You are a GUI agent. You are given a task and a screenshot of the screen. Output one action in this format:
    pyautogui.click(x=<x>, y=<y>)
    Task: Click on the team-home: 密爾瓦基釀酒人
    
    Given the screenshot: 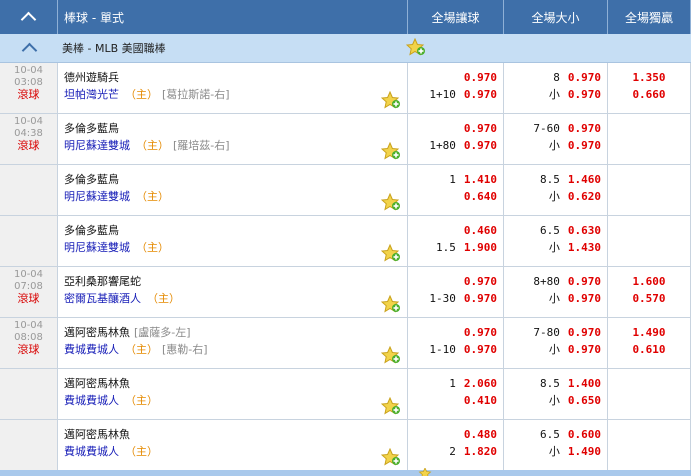 What is the action you would take?
    pyautogui.click(x=102, y=298)
    